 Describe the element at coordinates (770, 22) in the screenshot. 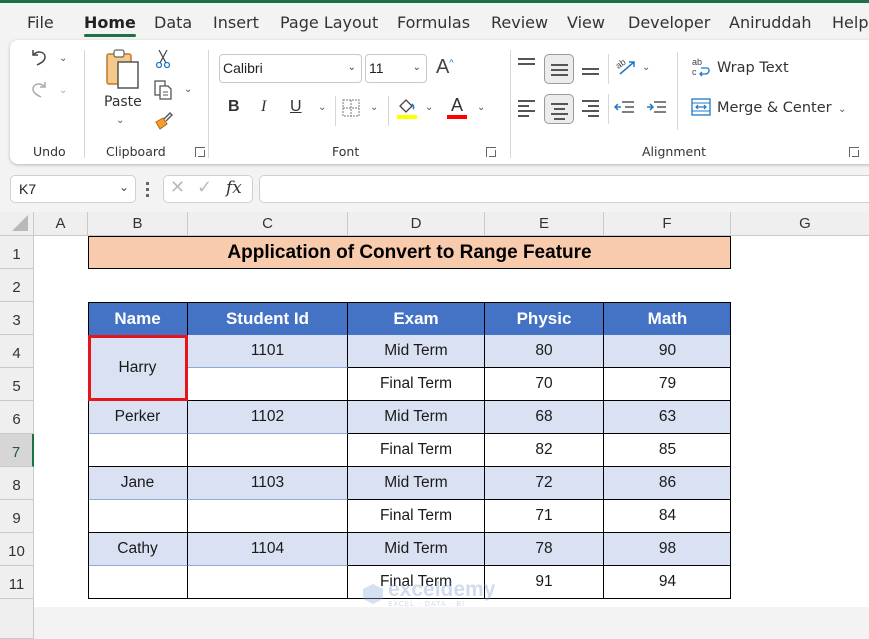

I see `tab-aniruddah: Aniruddah` at that location.